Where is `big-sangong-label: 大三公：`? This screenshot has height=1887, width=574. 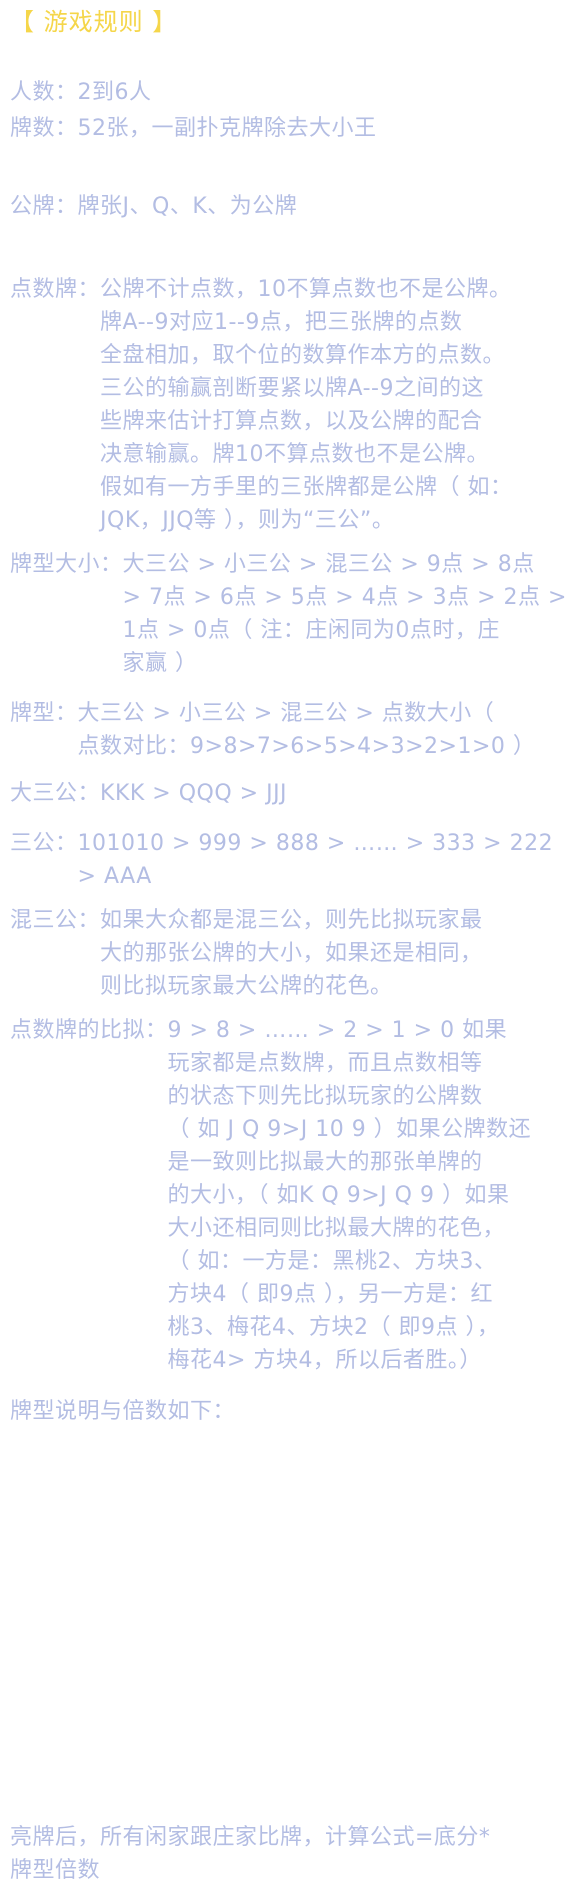
big-sangong-label: 大三公： is located at coordinates (55, 793).